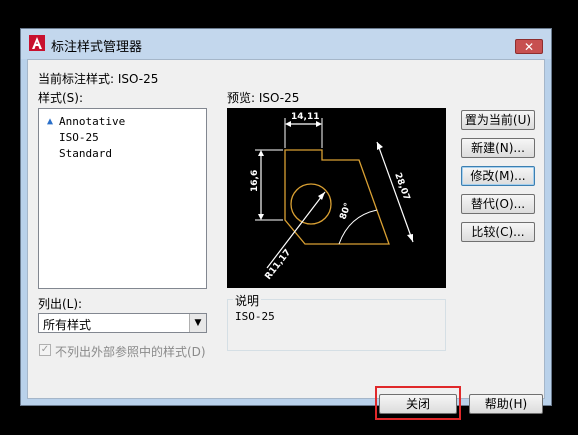  Describe the element at coordinates (122, 198) in the screenshot. I see `styles-list: ▲ Annotative ISO-25 Standard` at that location.